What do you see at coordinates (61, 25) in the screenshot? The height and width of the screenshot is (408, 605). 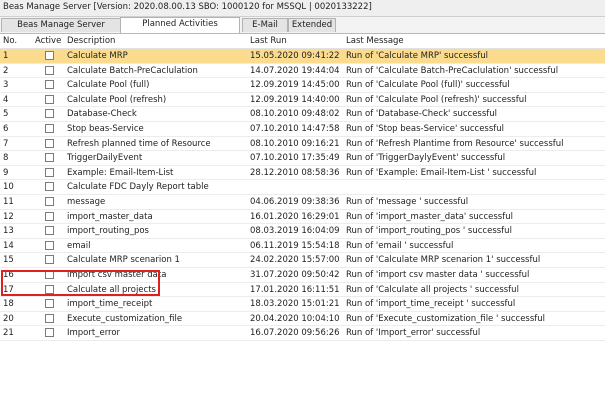 I see `tab-beas-manage-server: Beas Manage Server` at bounding box center [61, 25].